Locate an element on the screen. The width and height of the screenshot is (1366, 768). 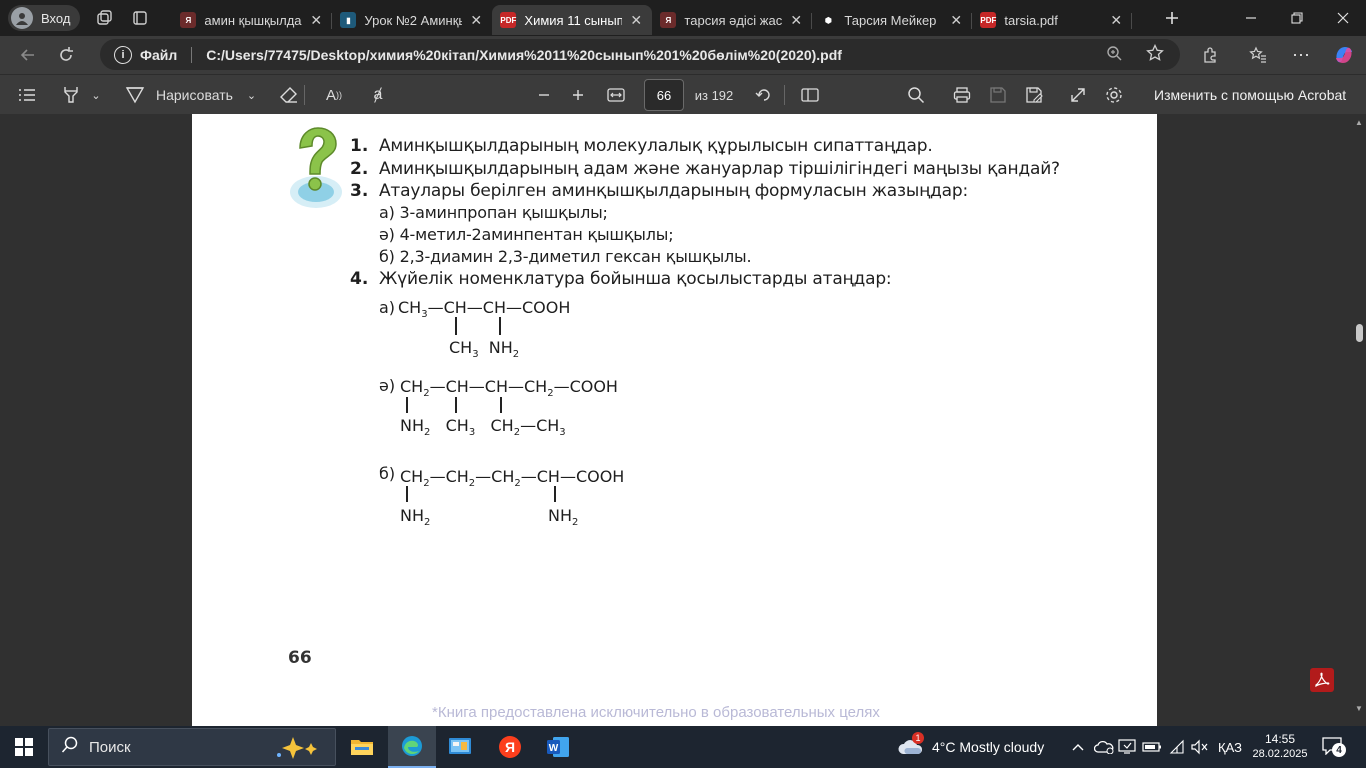
settings-icon is located at coordinates (1114, 95).